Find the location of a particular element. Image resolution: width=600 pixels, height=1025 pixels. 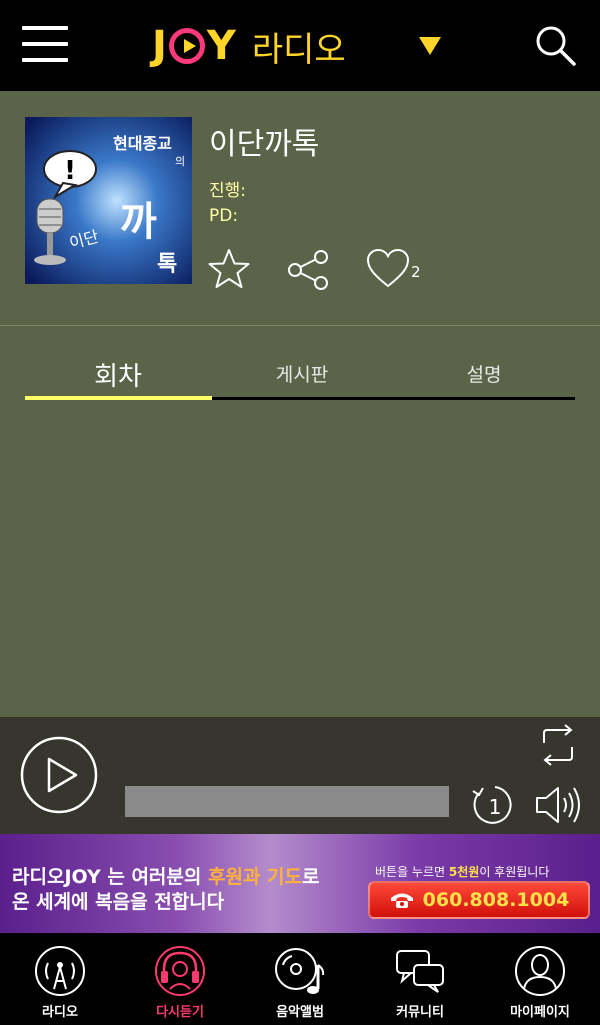

host-label: 진행: is located at coordinates (228, 191).